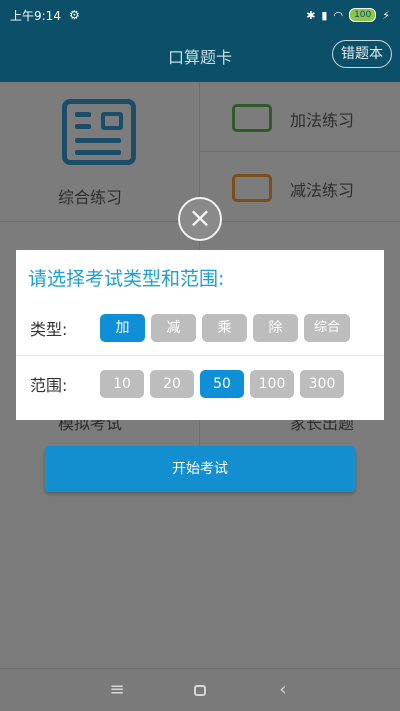 The image size is (400, 711). I want to click on range-row: 范围: 10 20 50 100 300, so click(200, 384).